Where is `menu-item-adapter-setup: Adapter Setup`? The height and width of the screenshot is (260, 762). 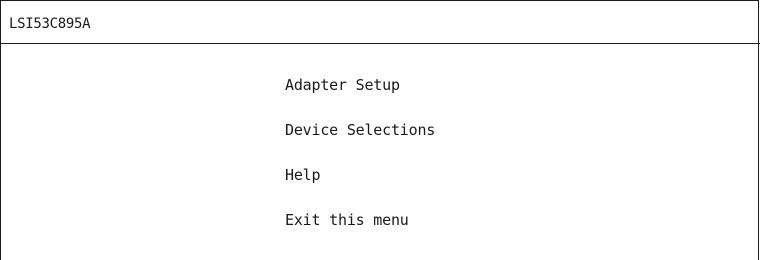
menu-item-adapter-setup: Adapter Setup is located at coordinates (342, 85).